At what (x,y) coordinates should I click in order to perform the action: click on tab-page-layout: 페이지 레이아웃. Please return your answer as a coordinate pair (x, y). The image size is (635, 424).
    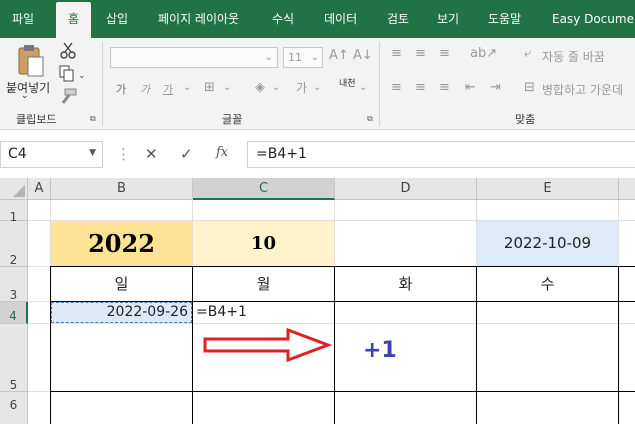
    Looking at the image, I should click on (198, 19).